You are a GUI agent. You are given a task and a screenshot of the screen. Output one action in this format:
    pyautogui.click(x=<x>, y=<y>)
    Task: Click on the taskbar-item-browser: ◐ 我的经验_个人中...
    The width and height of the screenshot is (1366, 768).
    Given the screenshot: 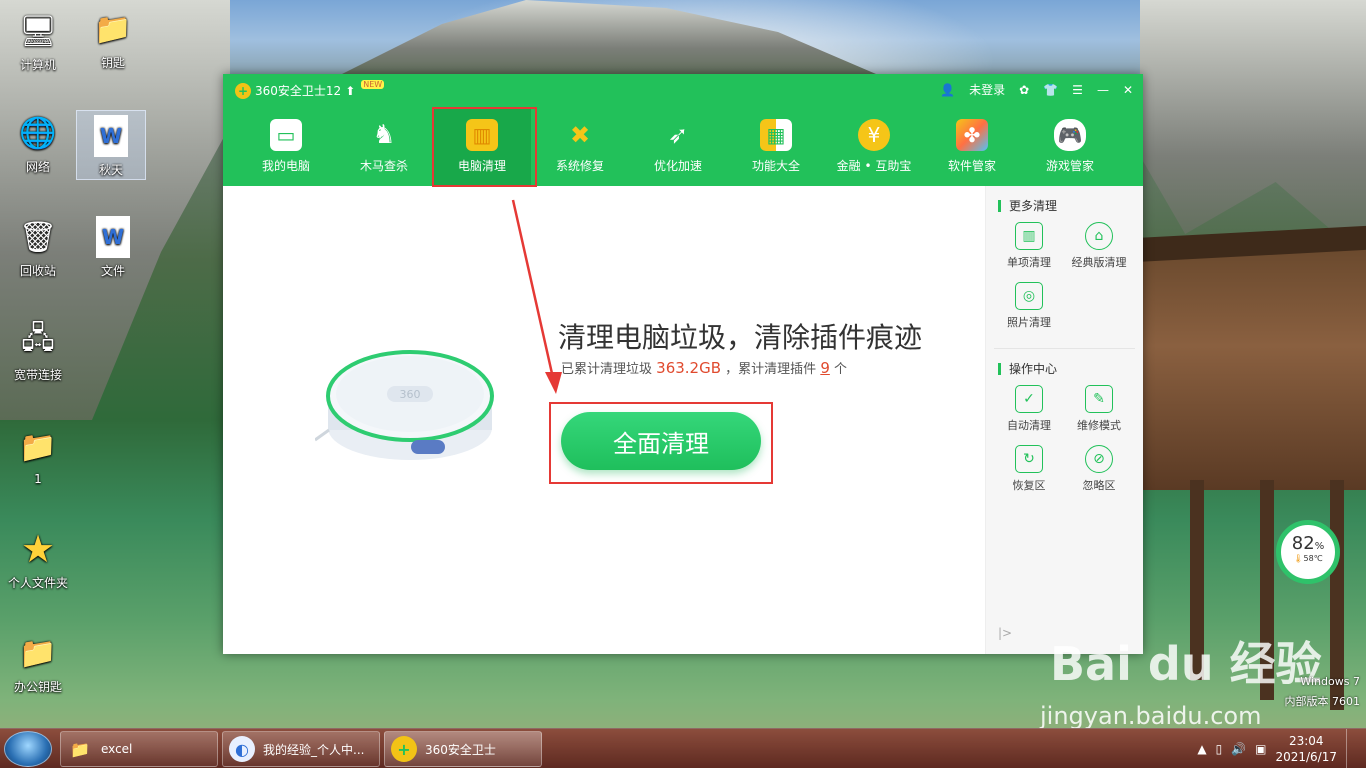 What is the action you would take?
    pyautogui.click(x=301, y=749)
    